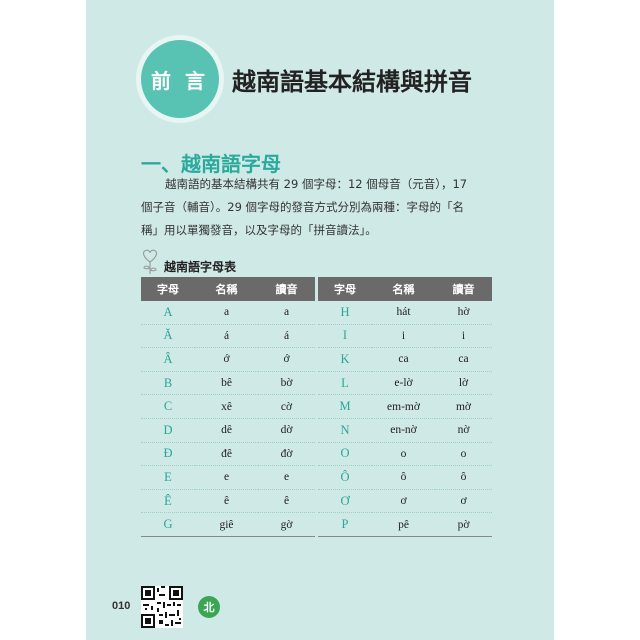  What do you see at coordinates (162, 607) in the screenshot?
I see `qr-code` at bounding box center [162, 607].